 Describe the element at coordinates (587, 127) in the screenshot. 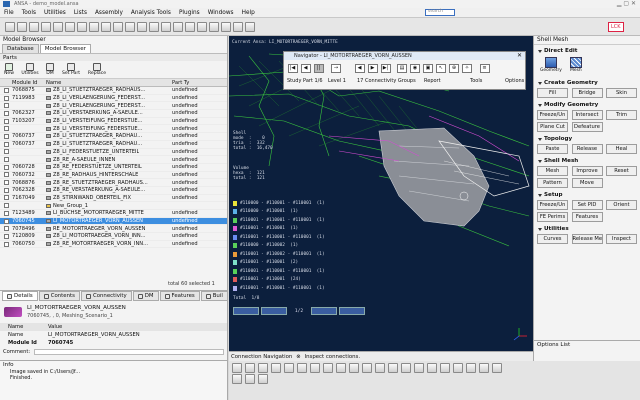

I see `tool-button: Defeature` at that location.